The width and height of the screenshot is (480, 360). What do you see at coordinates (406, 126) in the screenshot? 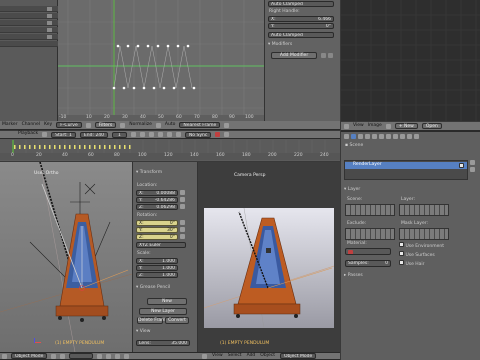
I see `new-image-button: + New` at bounding box center [406, 126].